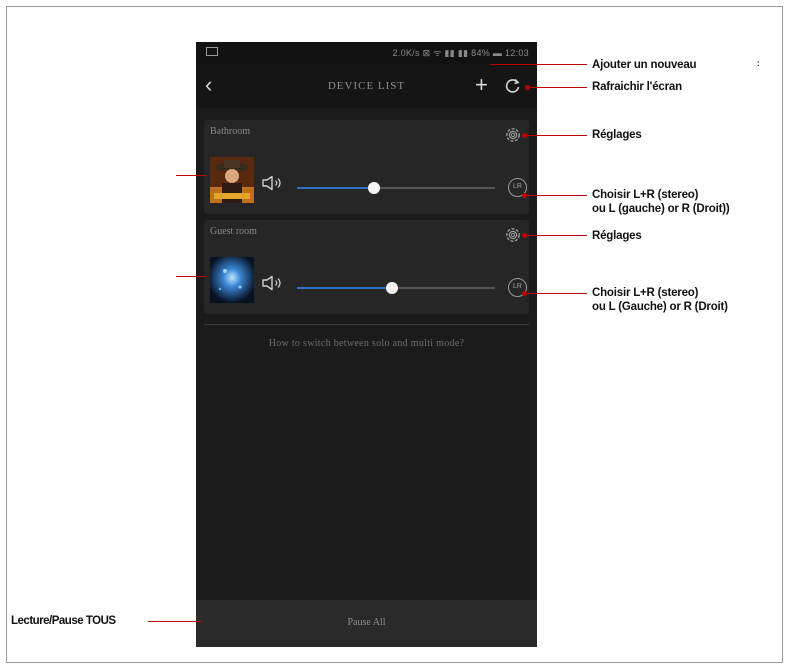 The image size is (791, 671). I want to click on callout-settings-2: Réglages, so click(617, 236).